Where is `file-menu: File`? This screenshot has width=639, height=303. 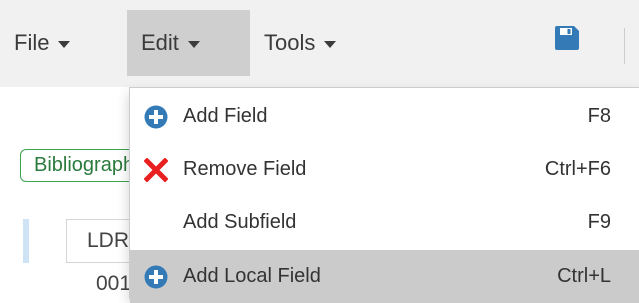 file-menu: File is located at coordinates (42, 43).